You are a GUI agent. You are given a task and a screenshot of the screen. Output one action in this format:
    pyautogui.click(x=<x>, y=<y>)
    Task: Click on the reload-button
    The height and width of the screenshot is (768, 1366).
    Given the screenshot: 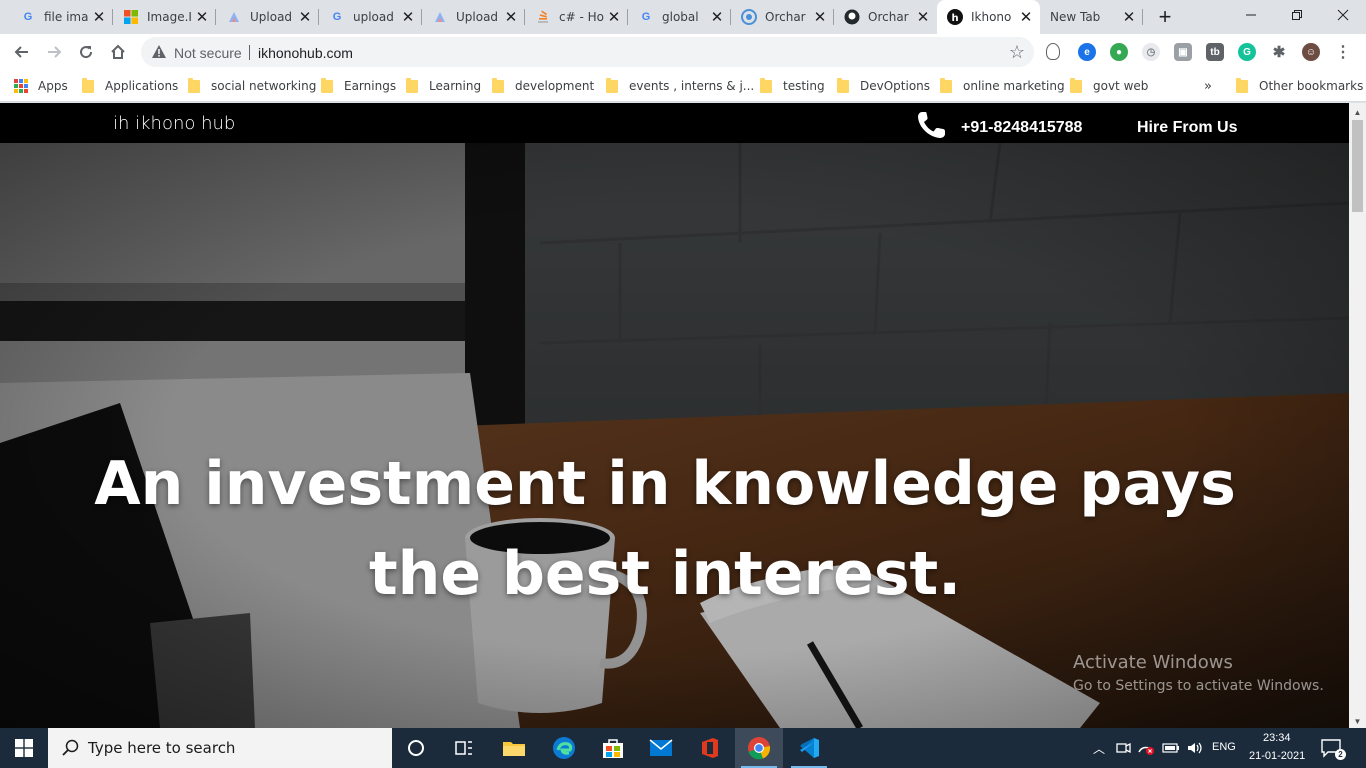 What is the action you would take?
    pyautogui.click(x=86, y=52)
    